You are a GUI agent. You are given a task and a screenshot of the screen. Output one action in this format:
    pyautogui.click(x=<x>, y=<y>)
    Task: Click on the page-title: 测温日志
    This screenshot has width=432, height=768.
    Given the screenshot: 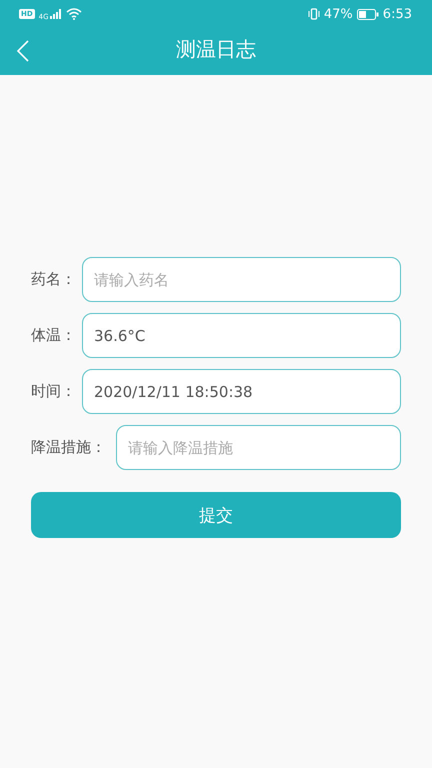 What is the action you would take?
    pyautogui.click(x=216, y=49)
    